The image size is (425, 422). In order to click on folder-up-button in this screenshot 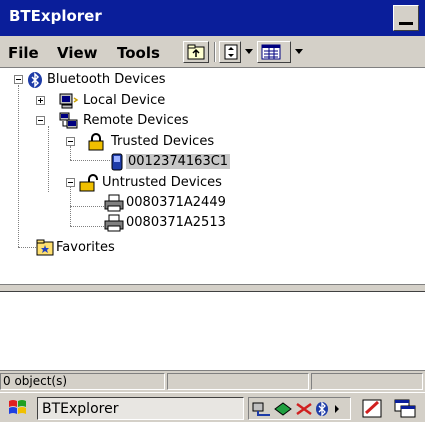, I will do `click(196, 52)`.